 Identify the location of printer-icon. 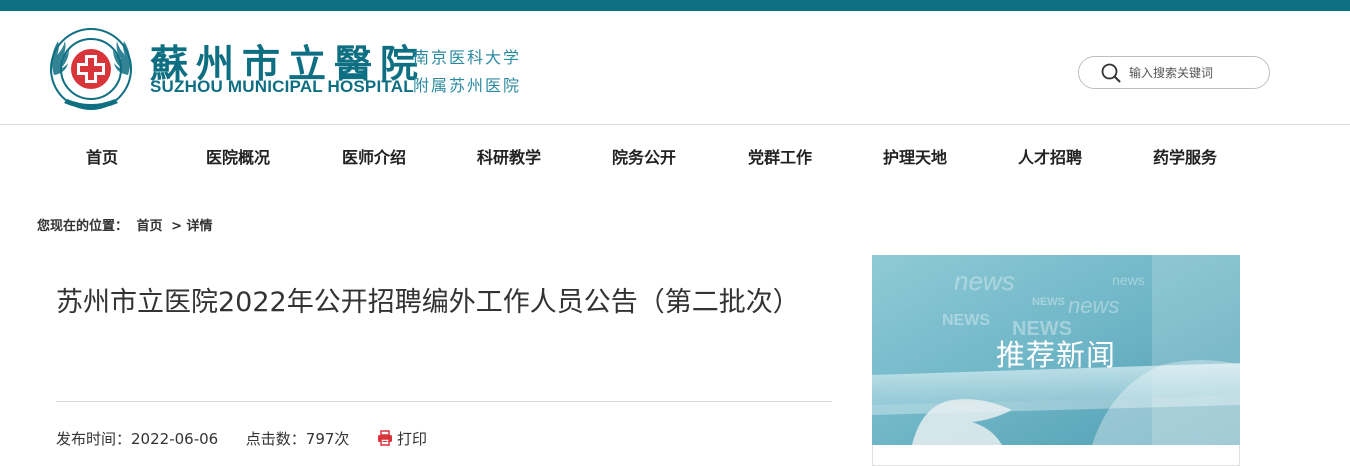
(385, 438).